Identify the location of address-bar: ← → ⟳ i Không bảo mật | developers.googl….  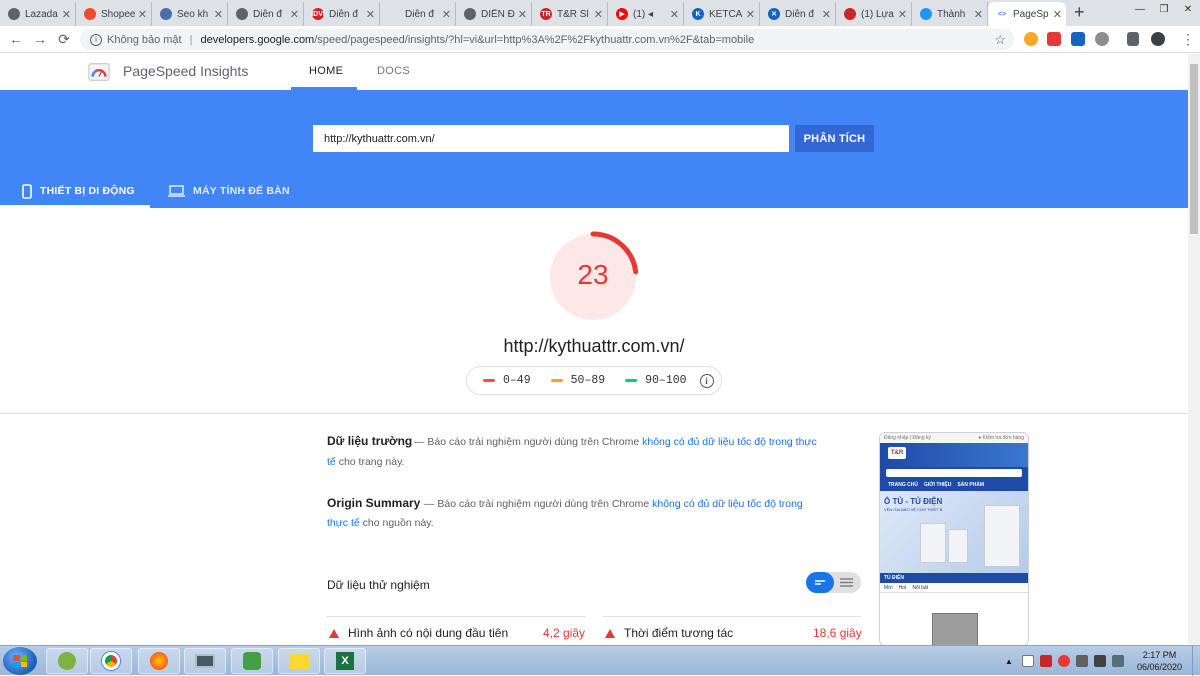
(600, 39).